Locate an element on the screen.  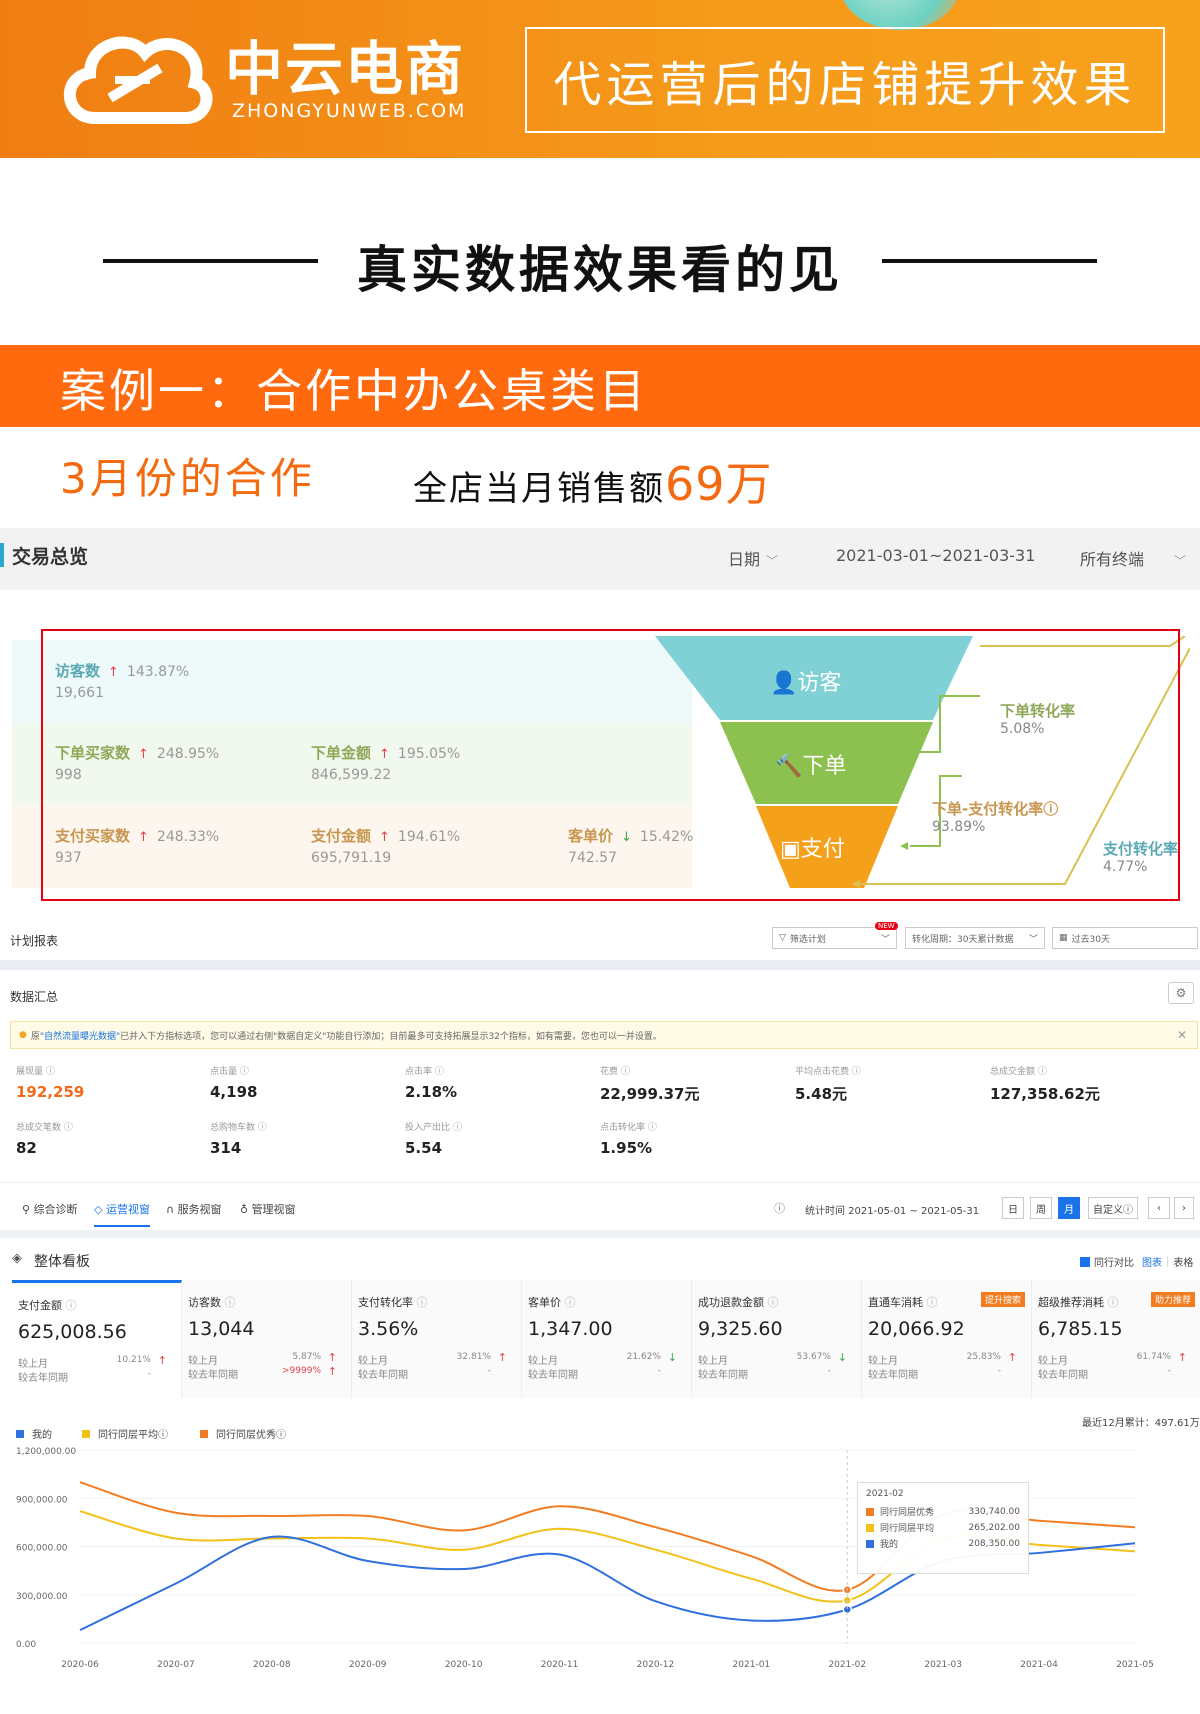
compare-toggle: 同行对比 图表 | 表格 is located at coordinates (1136, 1261).